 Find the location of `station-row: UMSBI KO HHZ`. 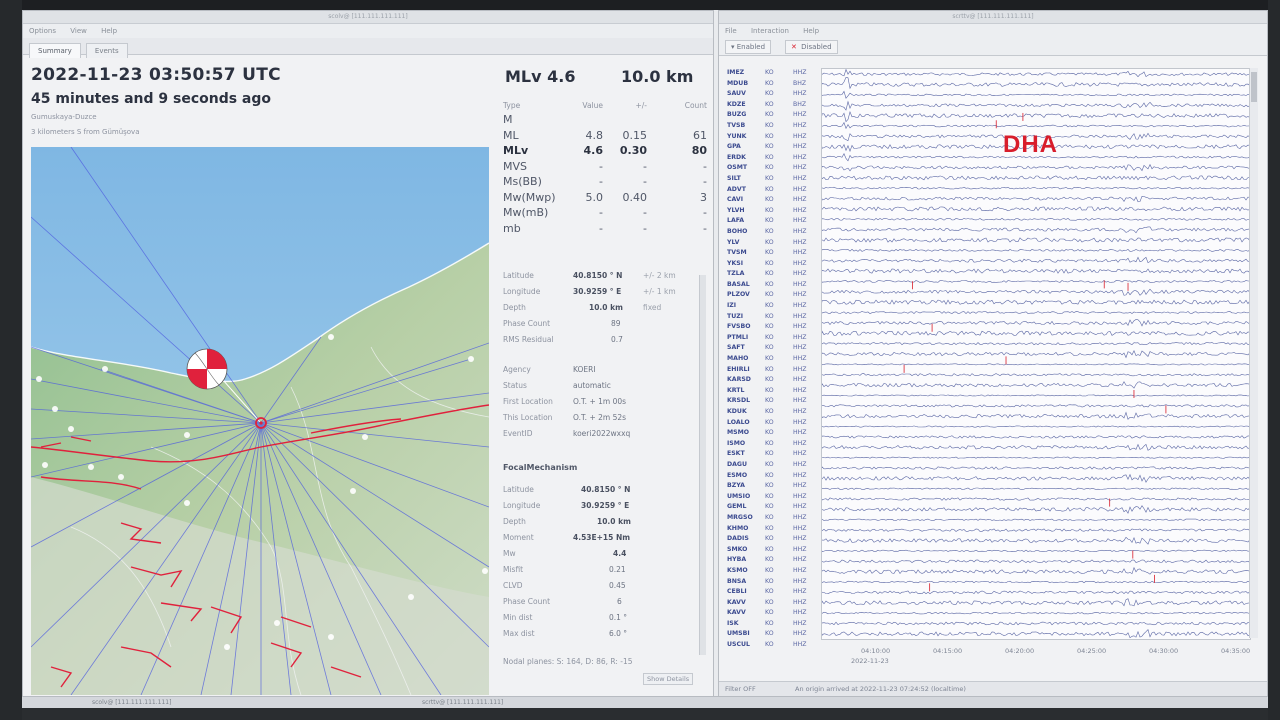

station-row: UMSBI KO HHZ is located at coordinates (772, 634).